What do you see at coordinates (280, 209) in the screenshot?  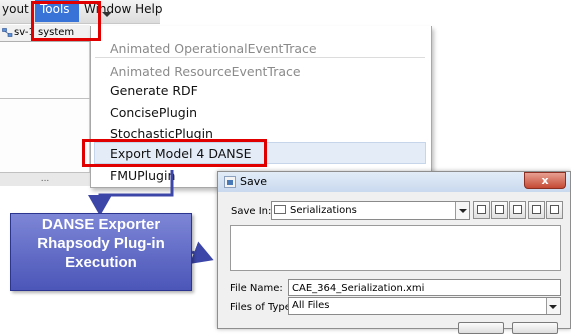 I see `folder-icon` at bounding box center [280, 209].